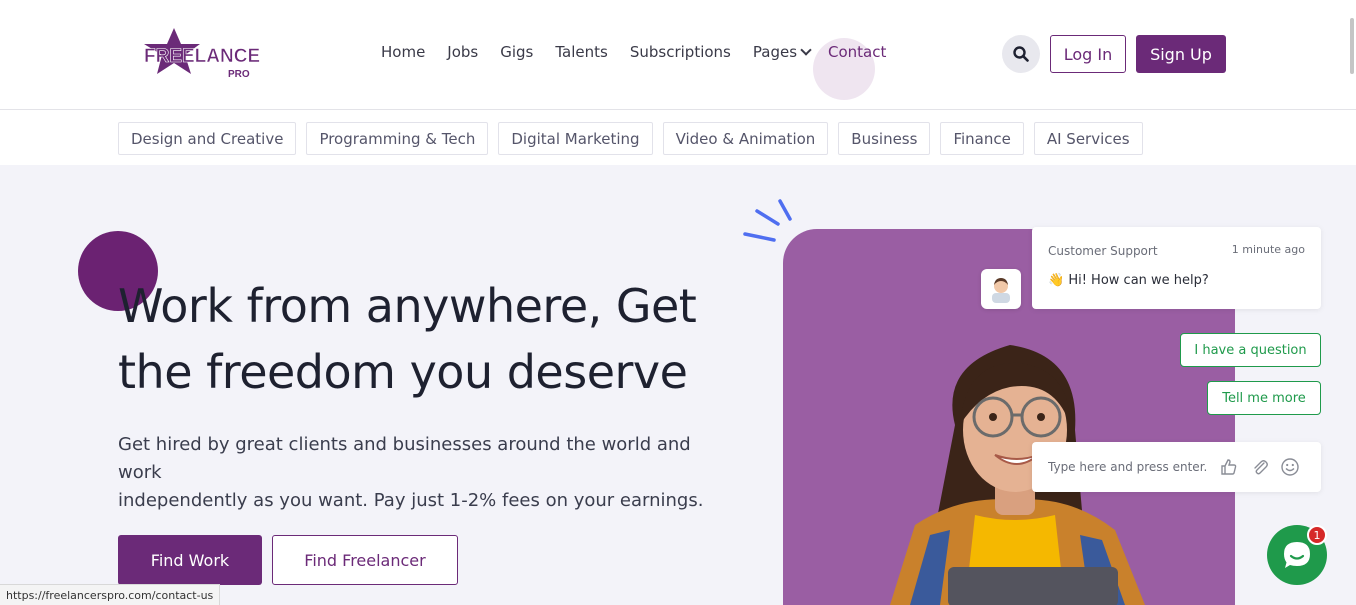 Image resolution: width=1356 pixels, height=605 pixels. Describe the element at coordinates (884, 138) in the screenshot. I see `category-business: Business` at that location.